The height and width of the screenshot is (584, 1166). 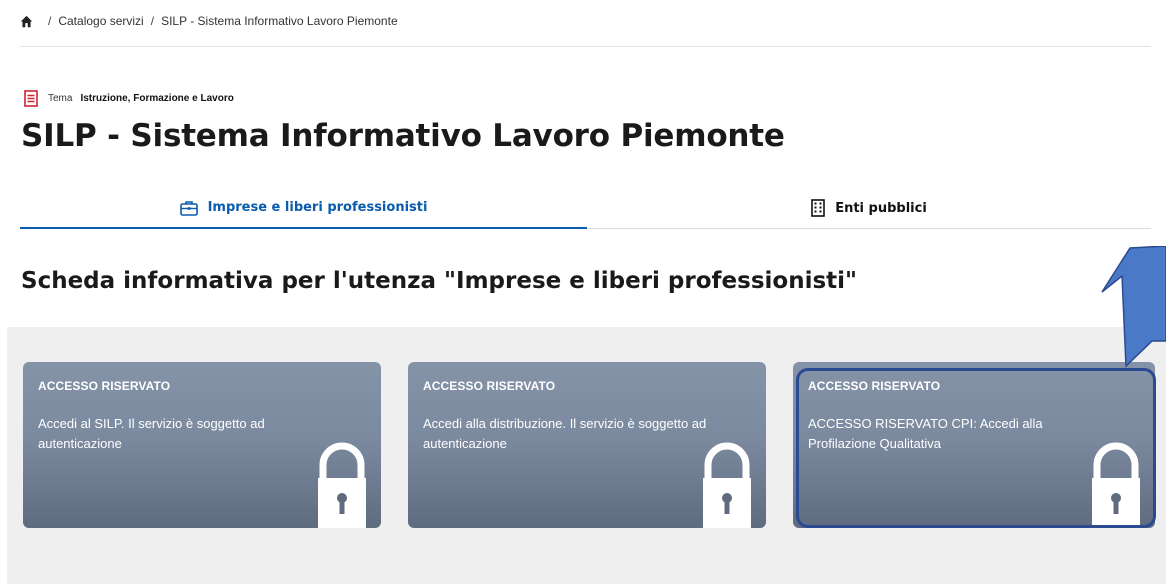 What do you see at coordinates (31, 98) in the screenshot?
I see `document-icon` at bounding box center [31, 98].